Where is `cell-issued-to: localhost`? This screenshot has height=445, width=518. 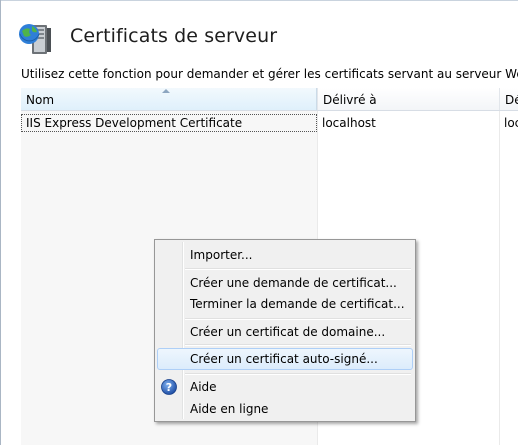
cell-issued-to: localhost is located at coordinates (349, 123).